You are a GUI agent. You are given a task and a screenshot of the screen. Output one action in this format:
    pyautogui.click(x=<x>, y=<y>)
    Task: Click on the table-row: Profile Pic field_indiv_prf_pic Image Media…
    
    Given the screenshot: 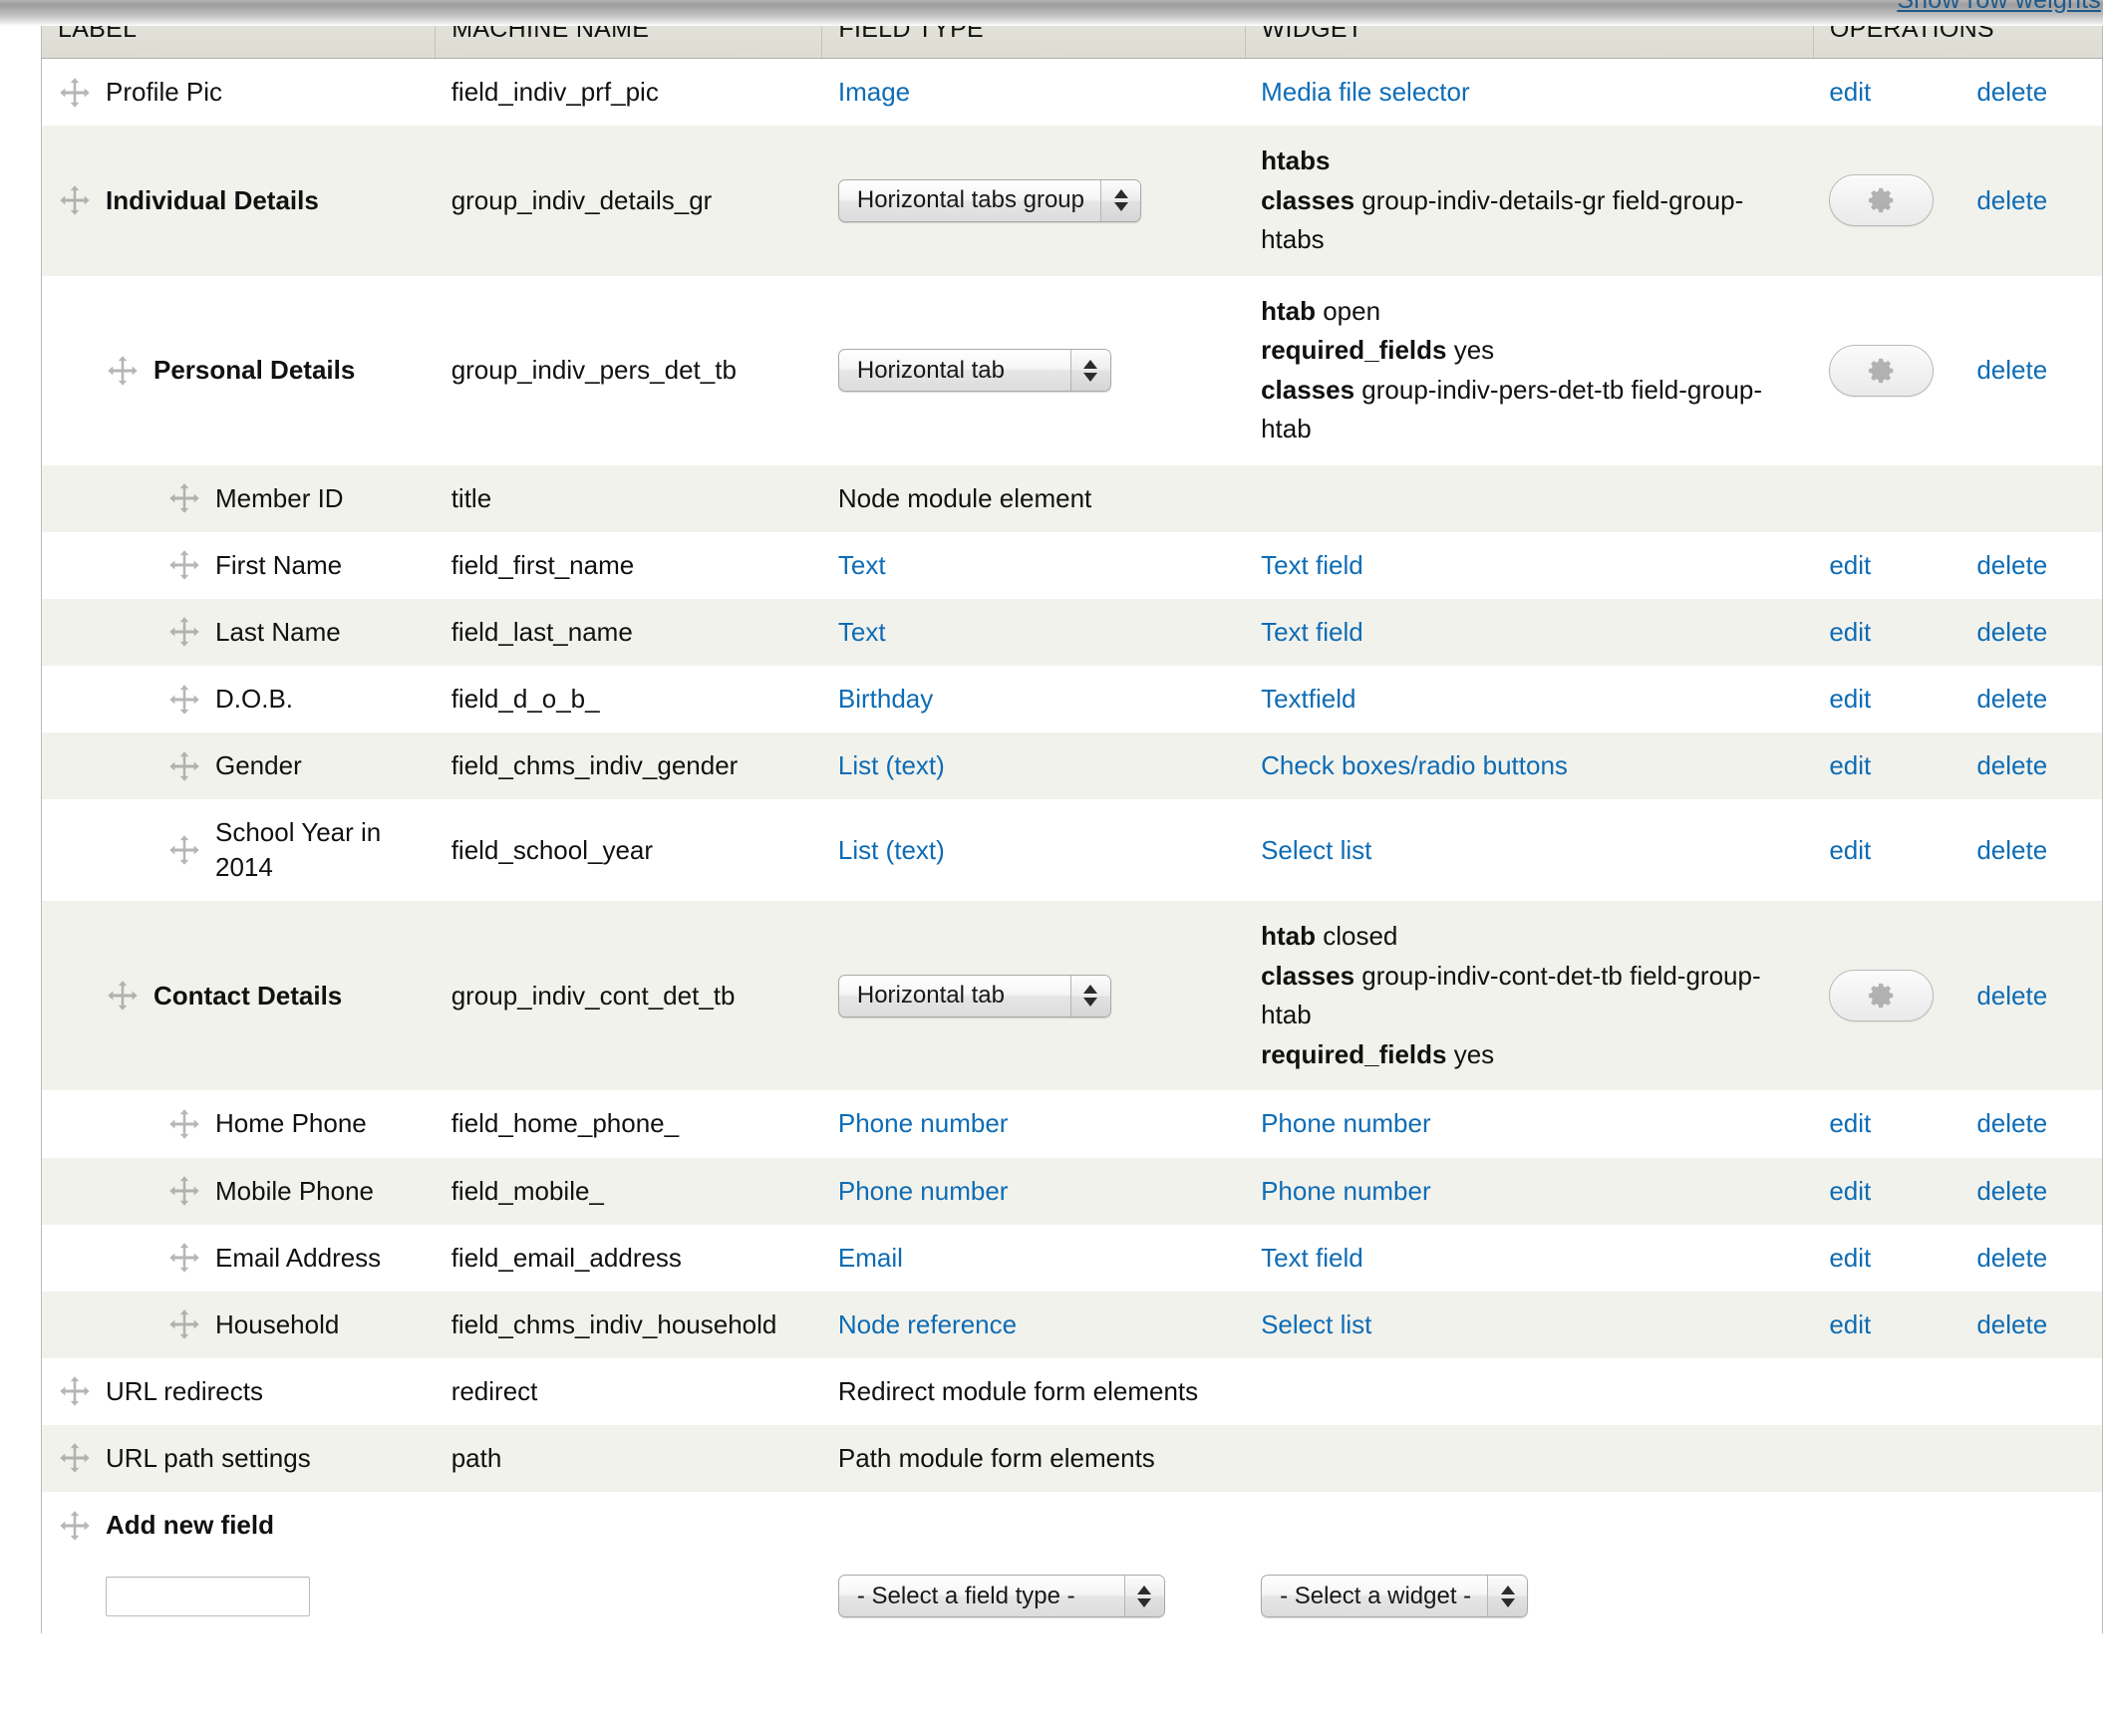 What is the action you would take?
    pyautogui.click(x=1072, y=92)
    